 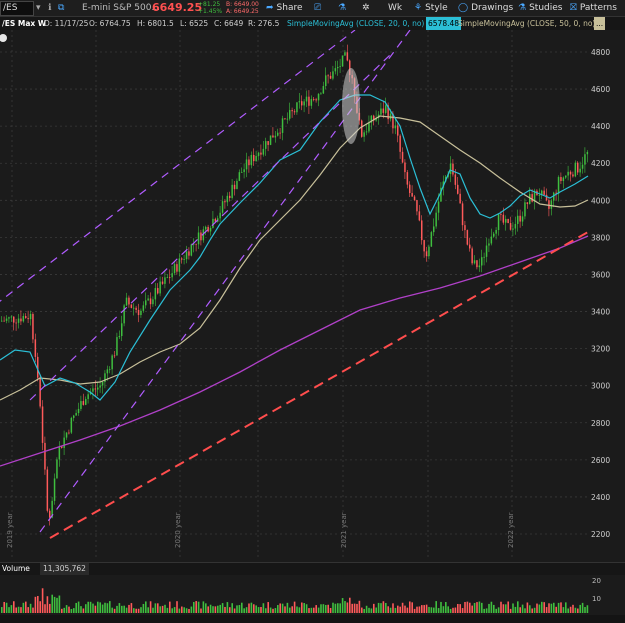 What do you see at coordinates (17, 8) in the screenshot?
I see `symbol-input: /ES` at bounding box center [17, 8].